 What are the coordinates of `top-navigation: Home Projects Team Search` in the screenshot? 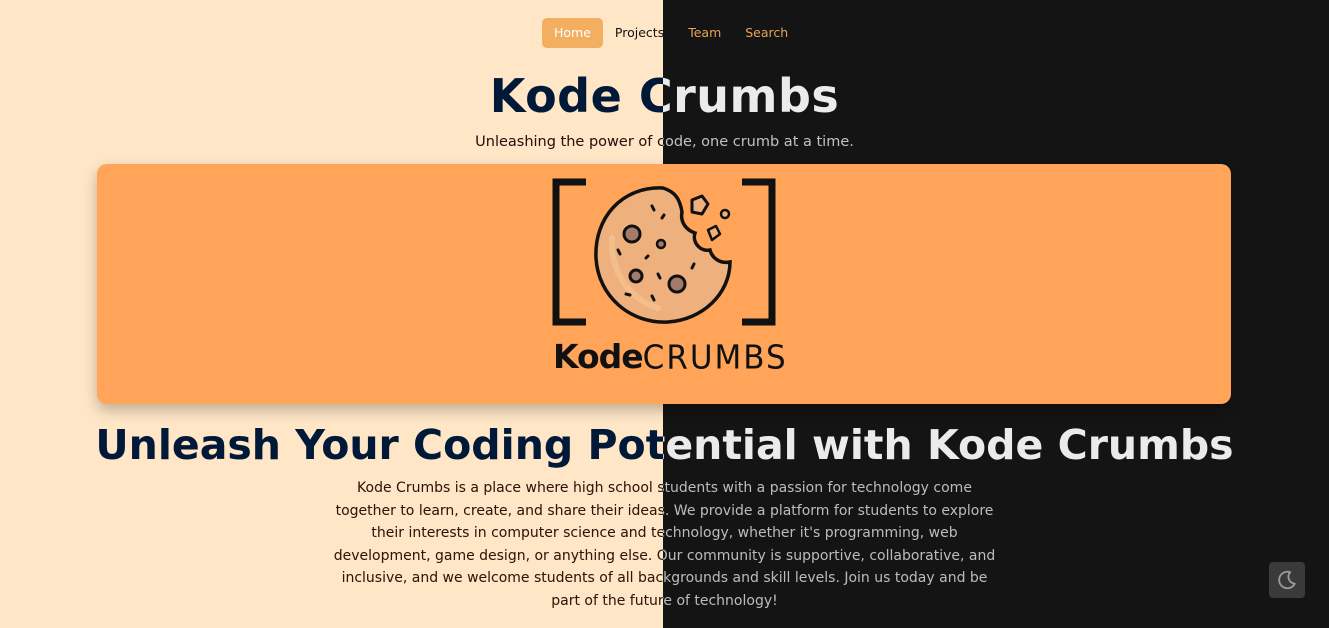 It's located at (671, 33).